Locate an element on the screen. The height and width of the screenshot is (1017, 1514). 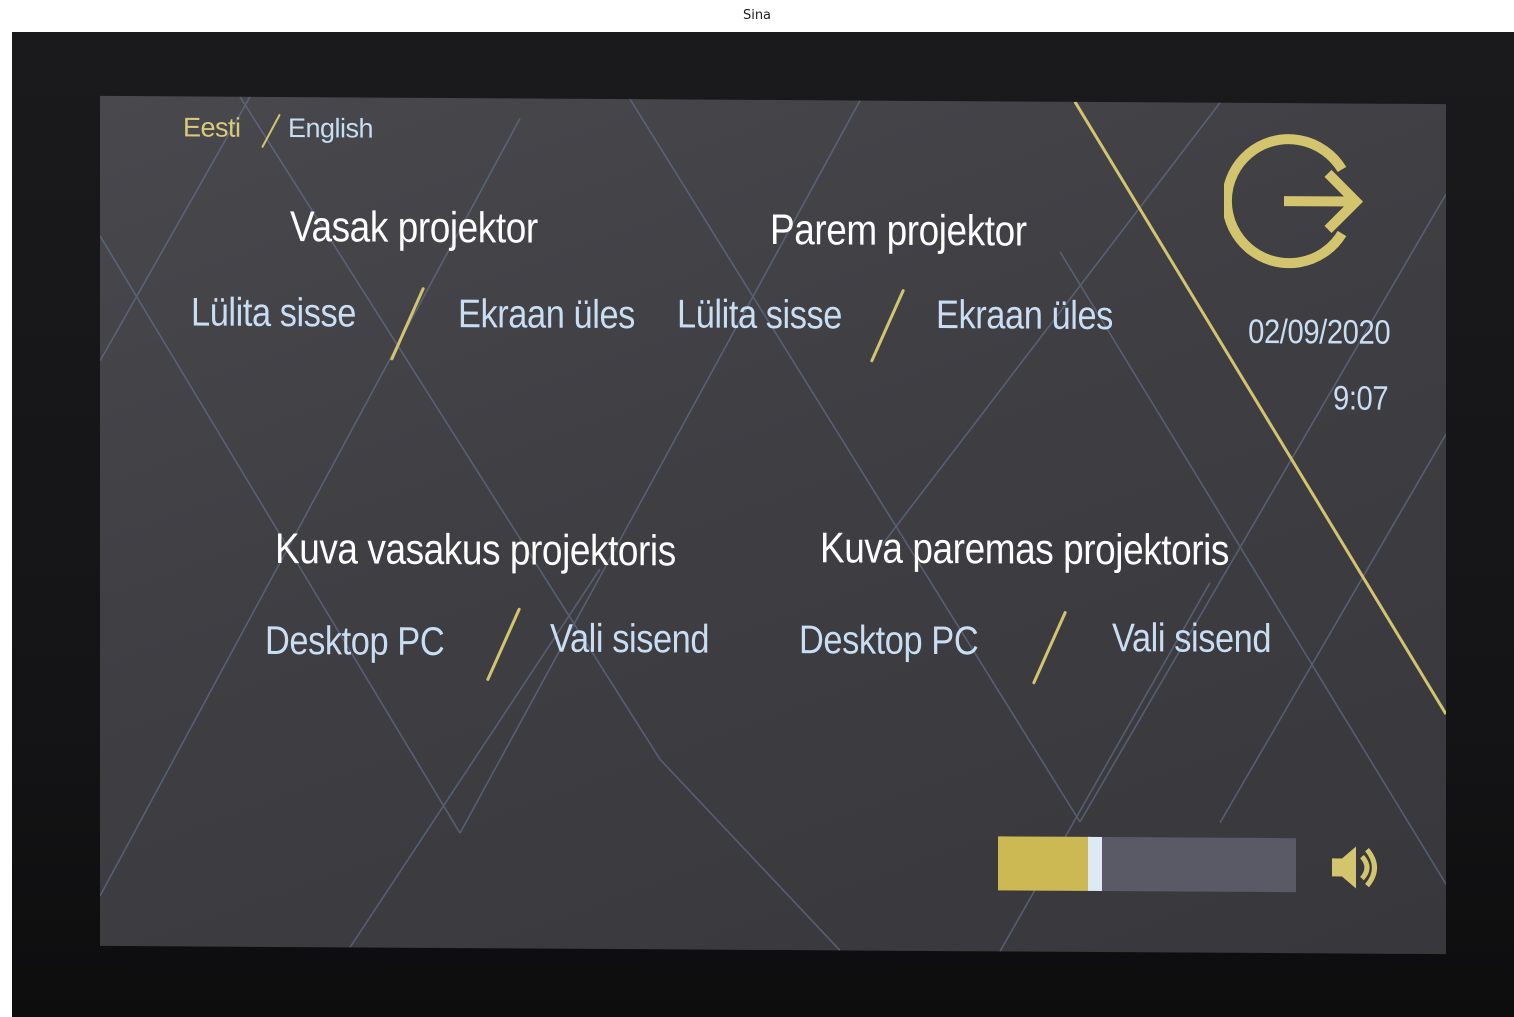
caller-label: Sina is located at coordinates (757, 15).